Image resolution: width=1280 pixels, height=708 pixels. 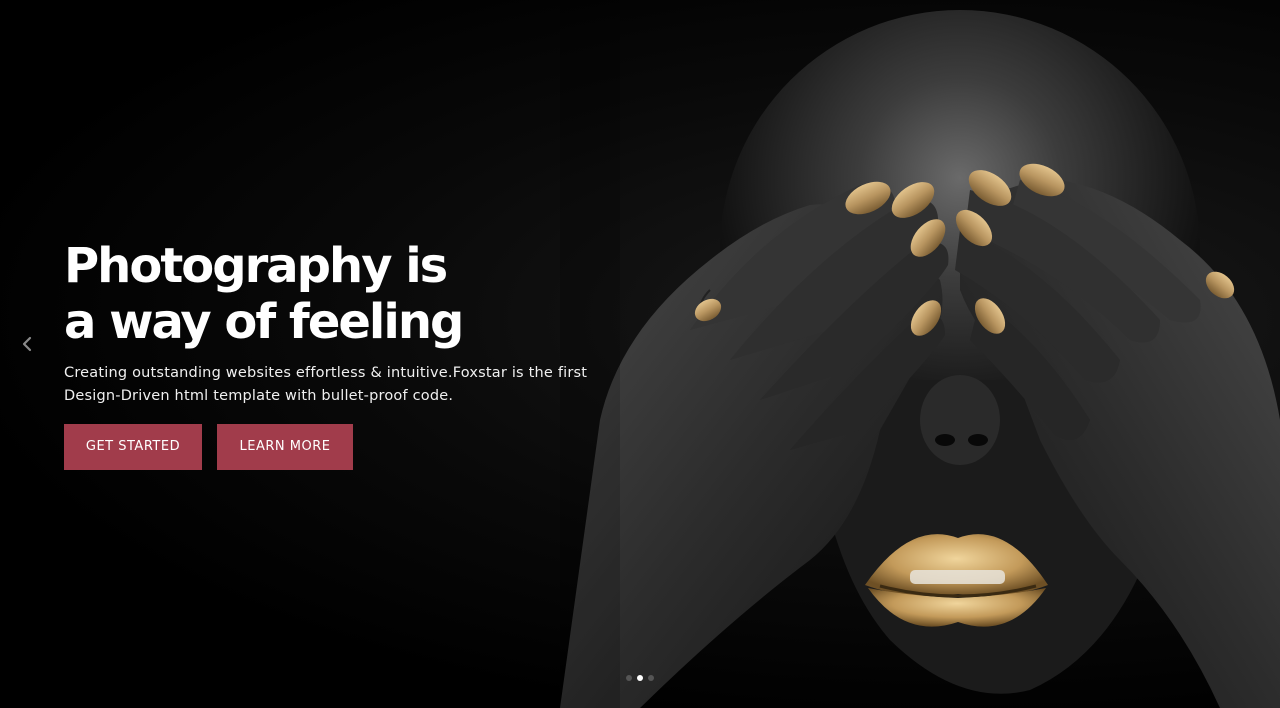 I want to click on slider-prev-button, so click(x=28, y=344).